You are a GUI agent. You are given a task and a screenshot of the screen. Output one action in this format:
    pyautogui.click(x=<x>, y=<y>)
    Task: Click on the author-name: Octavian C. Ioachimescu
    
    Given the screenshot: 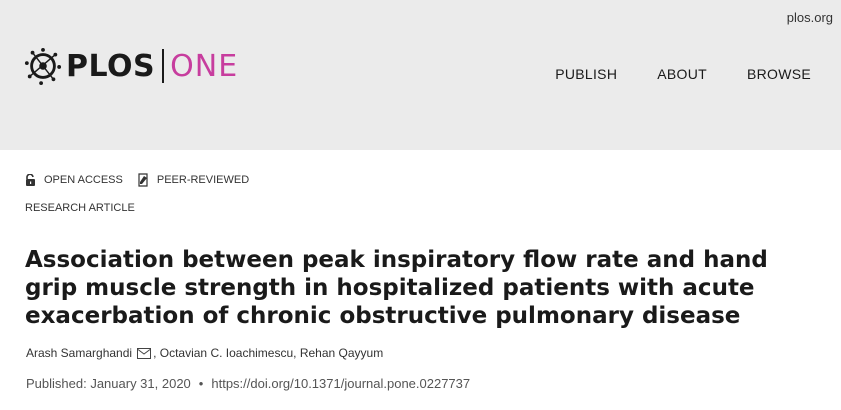 What is the action you would take?
    pyautogui.click(x=226, y=353)
    